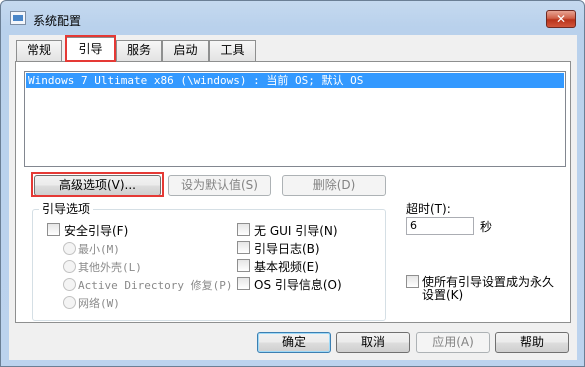 The height and width of the screenshot is (367, 585). Describe the element at coordinates (243, 247) in the screenshot. I see `boot-log-checkbox` at that location.